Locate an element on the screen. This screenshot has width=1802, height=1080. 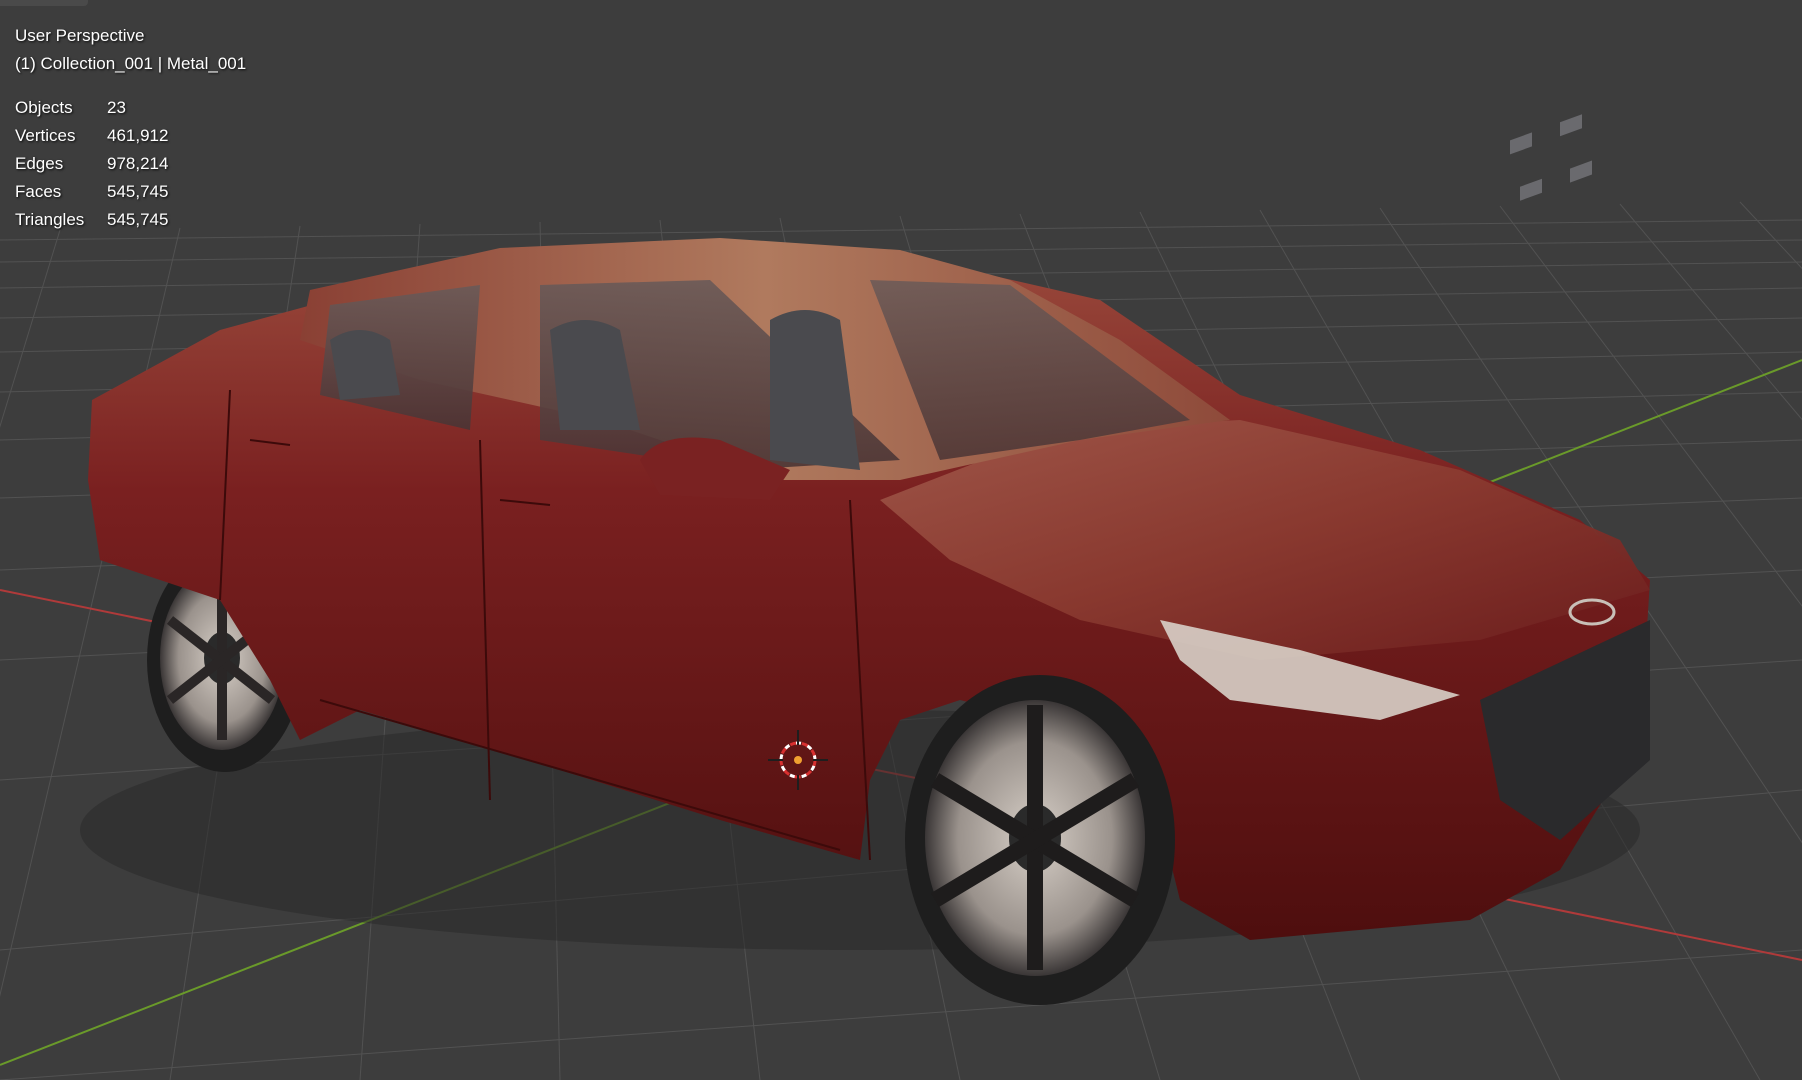
stat-label: Faces is located at coordinates (38, 191).